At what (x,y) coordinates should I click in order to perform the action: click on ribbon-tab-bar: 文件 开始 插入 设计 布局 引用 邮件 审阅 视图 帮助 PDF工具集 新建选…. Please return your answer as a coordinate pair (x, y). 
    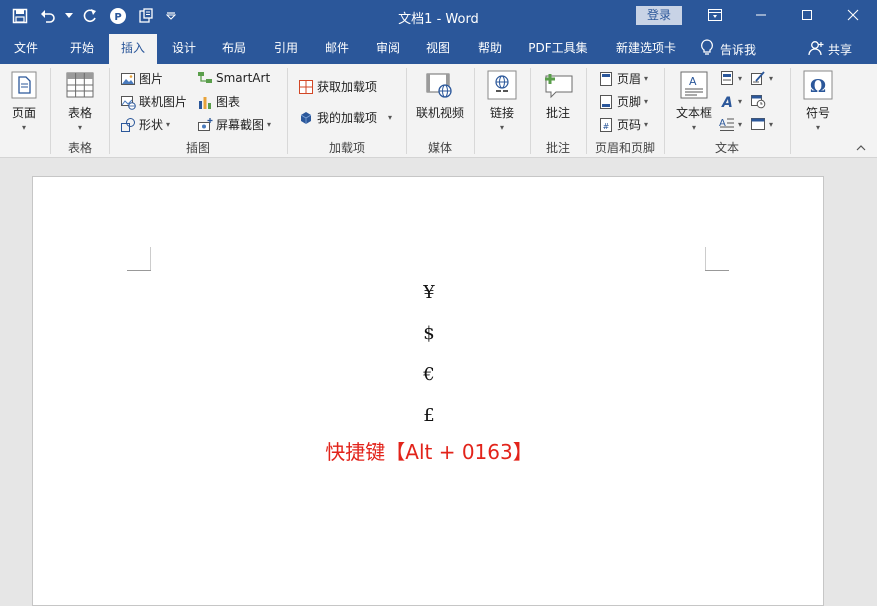
    Looking at the image, I should click on (438, 49).